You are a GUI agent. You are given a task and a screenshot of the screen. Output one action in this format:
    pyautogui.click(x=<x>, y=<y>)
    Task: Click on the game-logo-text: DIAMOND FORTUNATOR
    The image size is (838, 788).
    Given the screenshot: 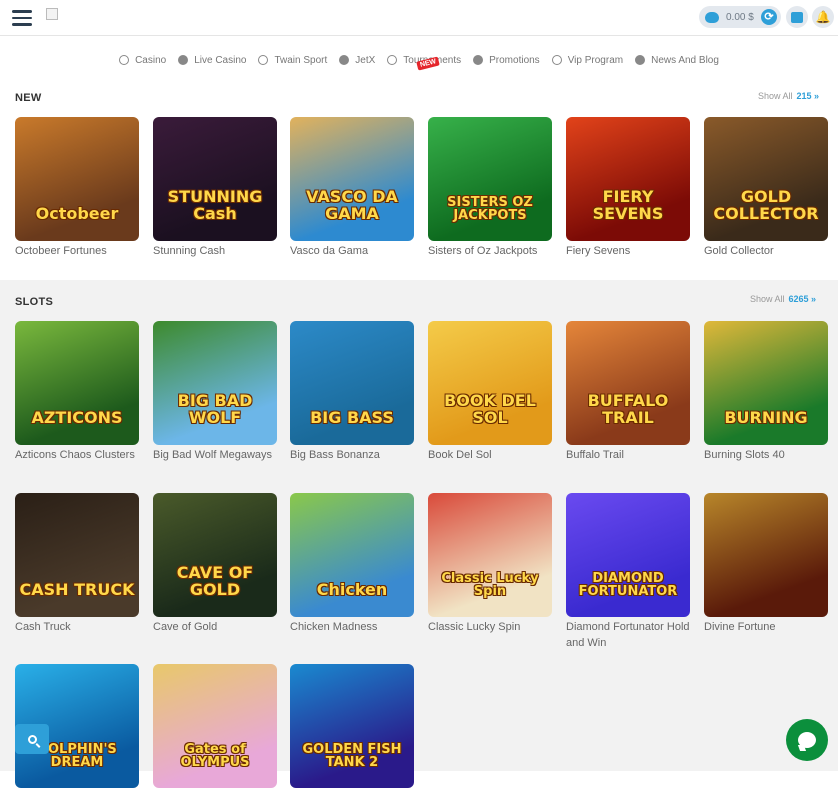 What is the action you would take?
    pyautogui.click(x=628, y=585)
    